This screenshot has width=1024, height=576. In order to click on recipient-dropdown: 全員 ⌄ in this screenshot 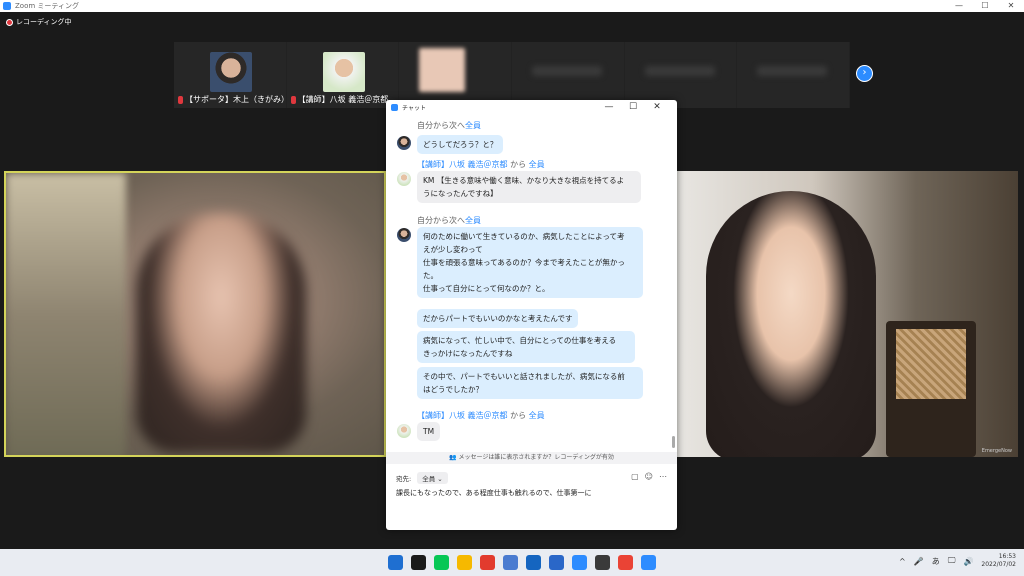, I will do `click(432, 478)`.